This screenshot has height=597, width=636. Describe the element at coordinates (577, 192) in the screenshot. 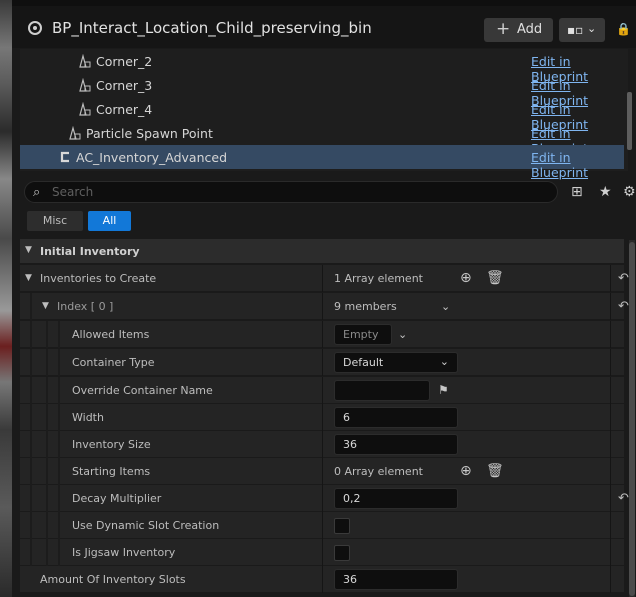

I see `property-matrix-icon: ⊞` at that location.